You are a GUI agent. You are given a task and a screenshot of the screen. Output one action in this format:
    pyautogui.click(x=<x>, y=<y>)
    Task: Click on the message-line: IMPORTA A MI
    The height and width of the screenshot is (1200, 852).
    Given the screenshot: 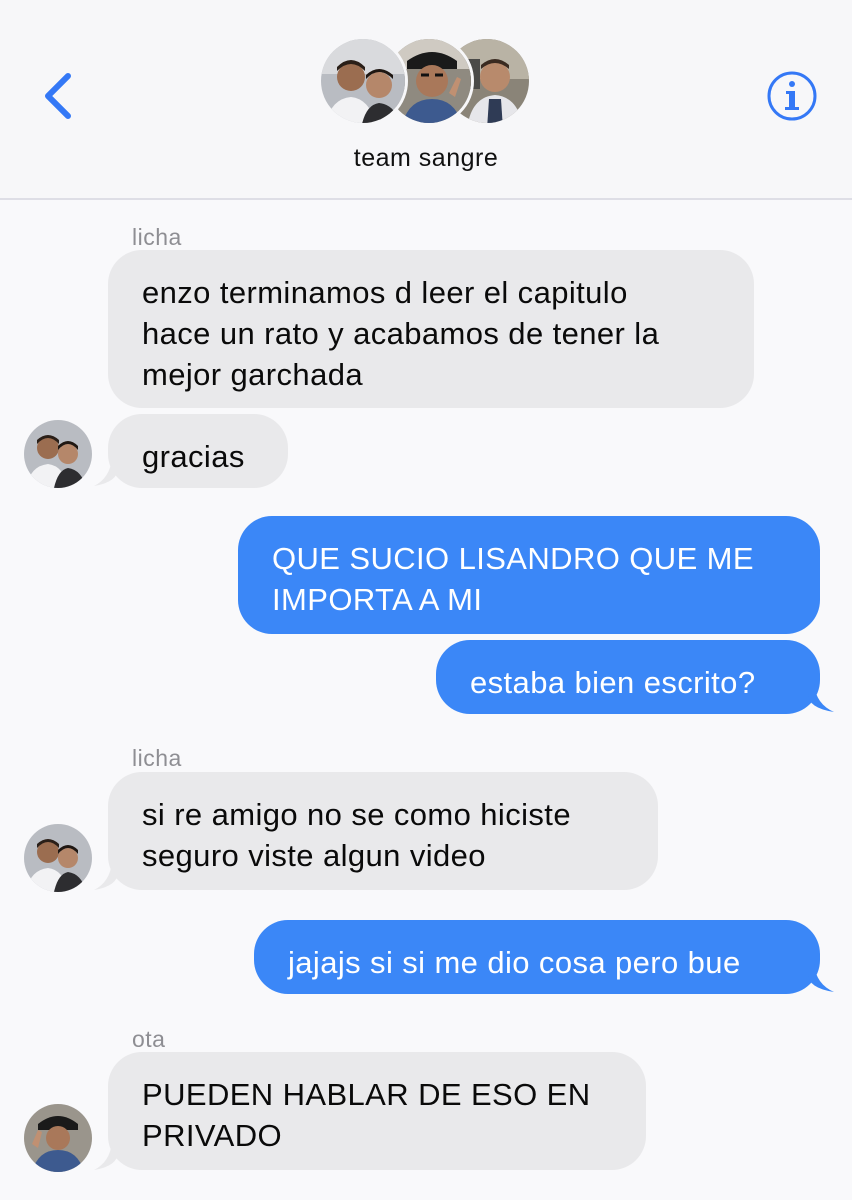 What is the action you would take?
    pyautogui.click(x=377, y=599)
    